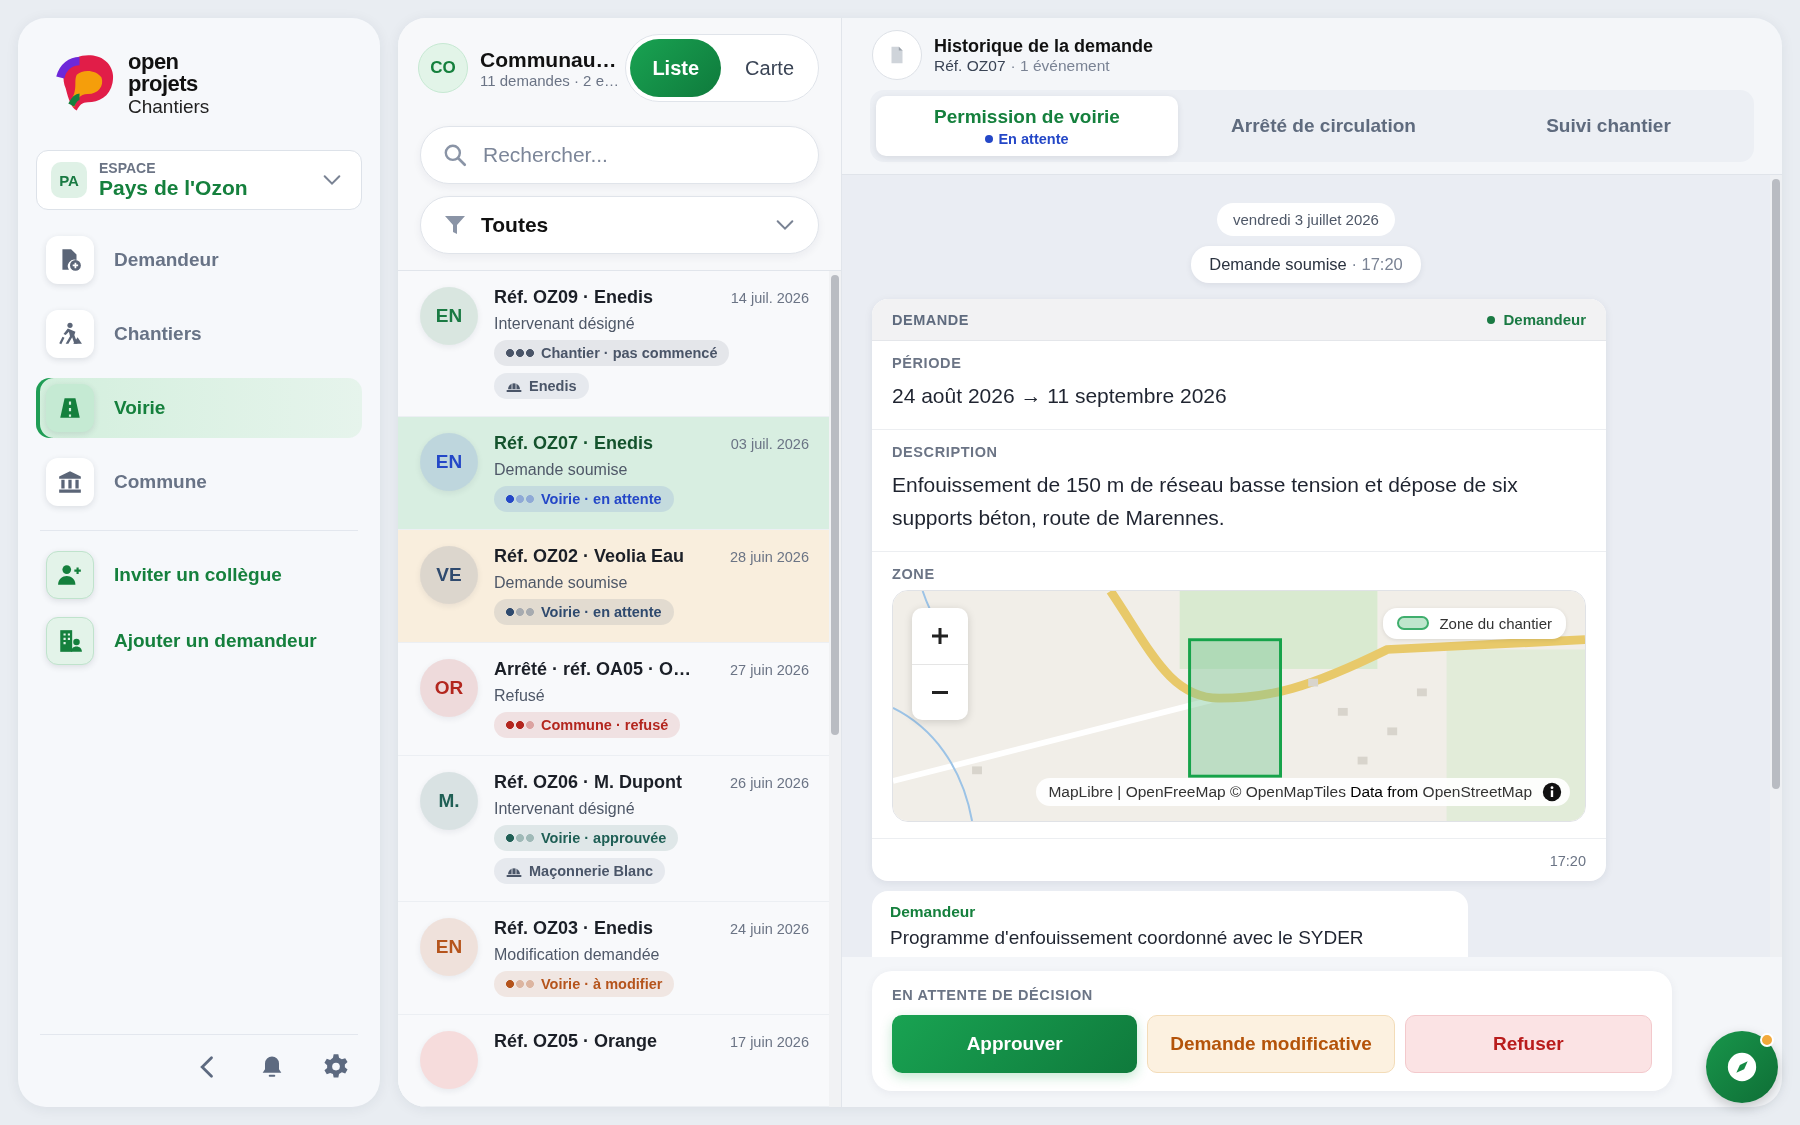 This screenshot has width=1800, height=1125. Describe the element at coordinates (769, 929) in the screenshot. I see `request-date: 24 juin 2026` at that location.